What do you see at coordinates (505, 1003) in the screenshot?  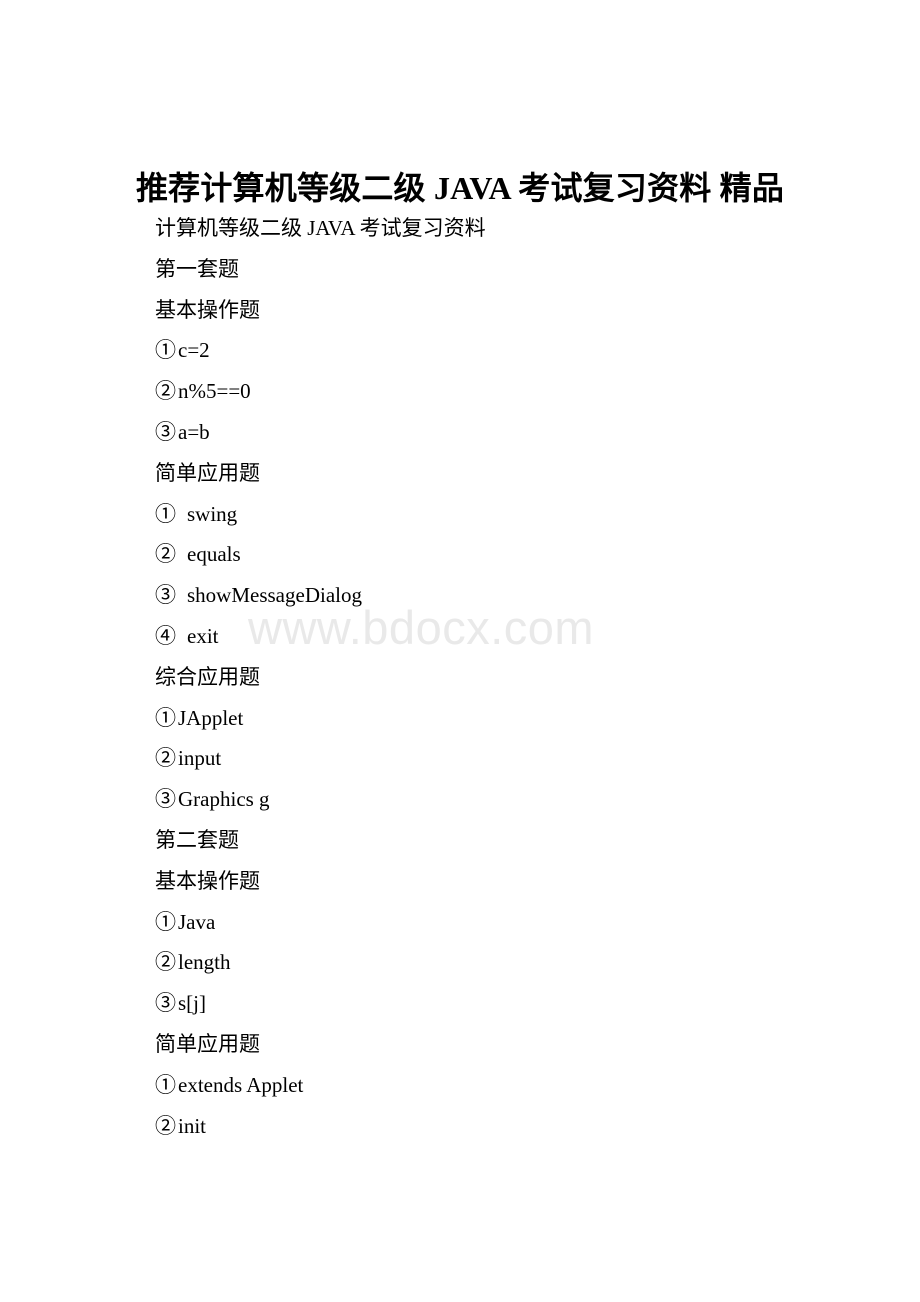 I see `answer-item: ③s[j]` at bounding box center [505, 1003].